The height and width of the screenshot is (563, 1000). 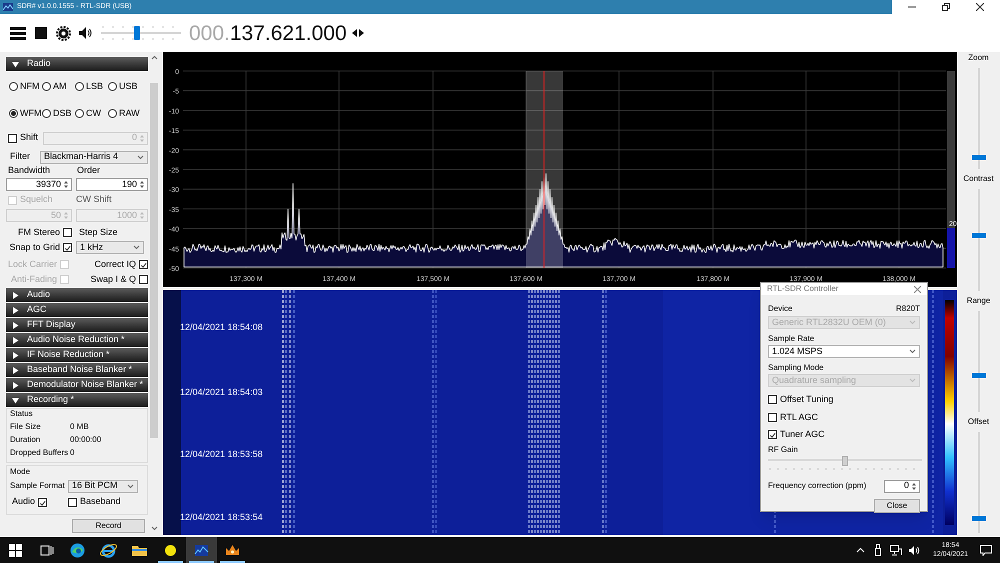 What do you see at coordinates (108, 526) in the screenshot?
I see `record-button: Record` at bounding box center [108, 526].